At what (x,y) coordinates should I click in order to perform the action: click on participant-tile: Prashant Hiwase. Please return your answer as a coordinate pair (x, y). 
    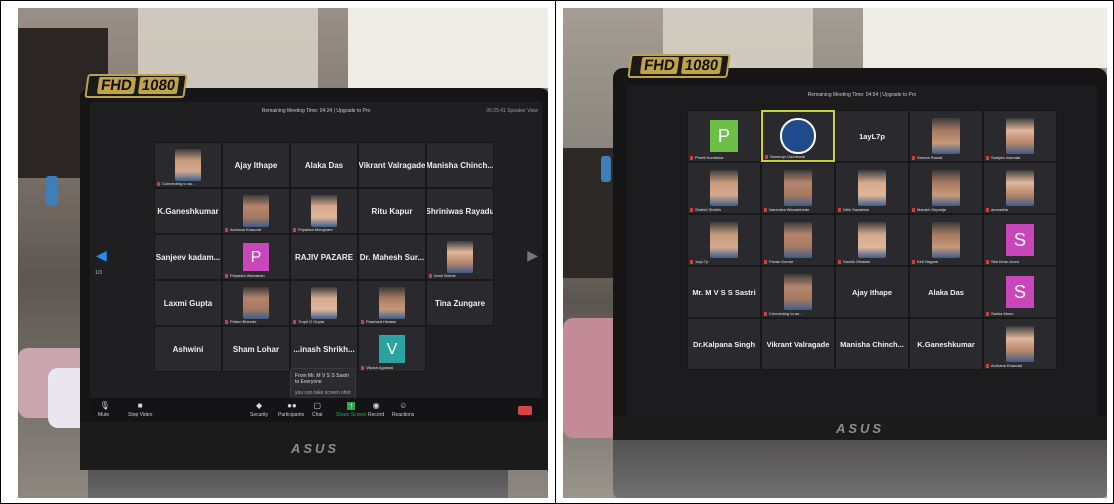
    Looking at the image, I should click on (392, 303).